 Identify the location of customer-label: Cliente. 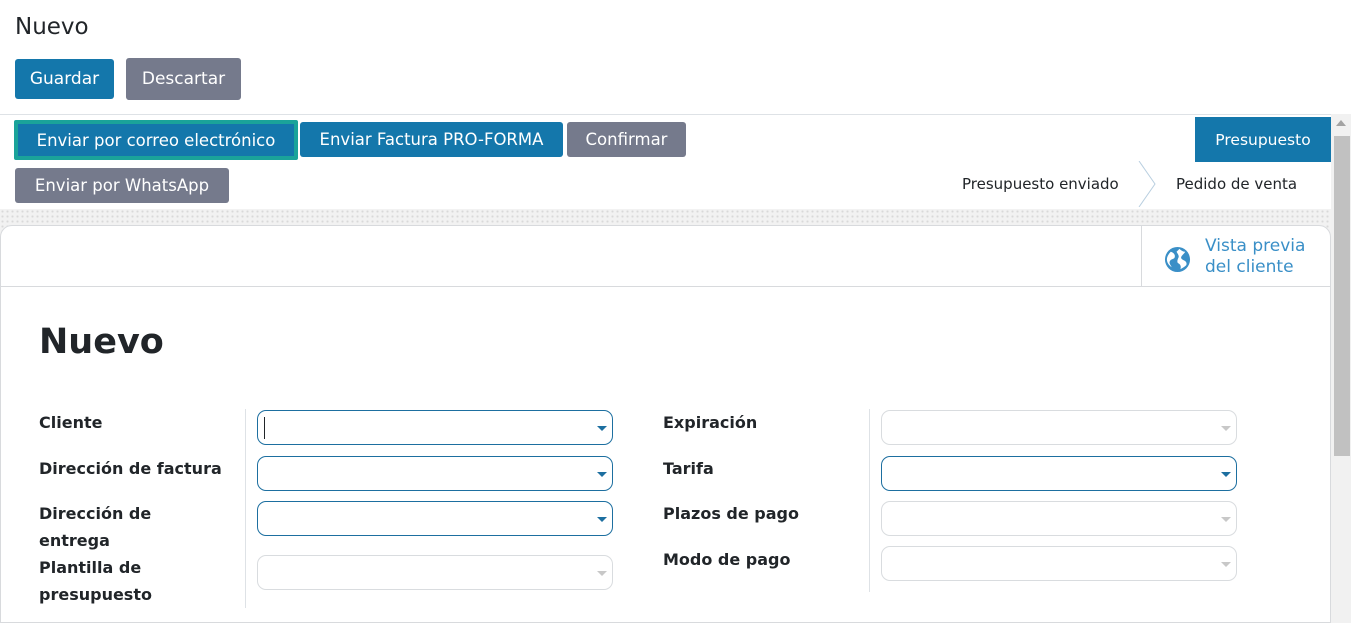
(71, 422).